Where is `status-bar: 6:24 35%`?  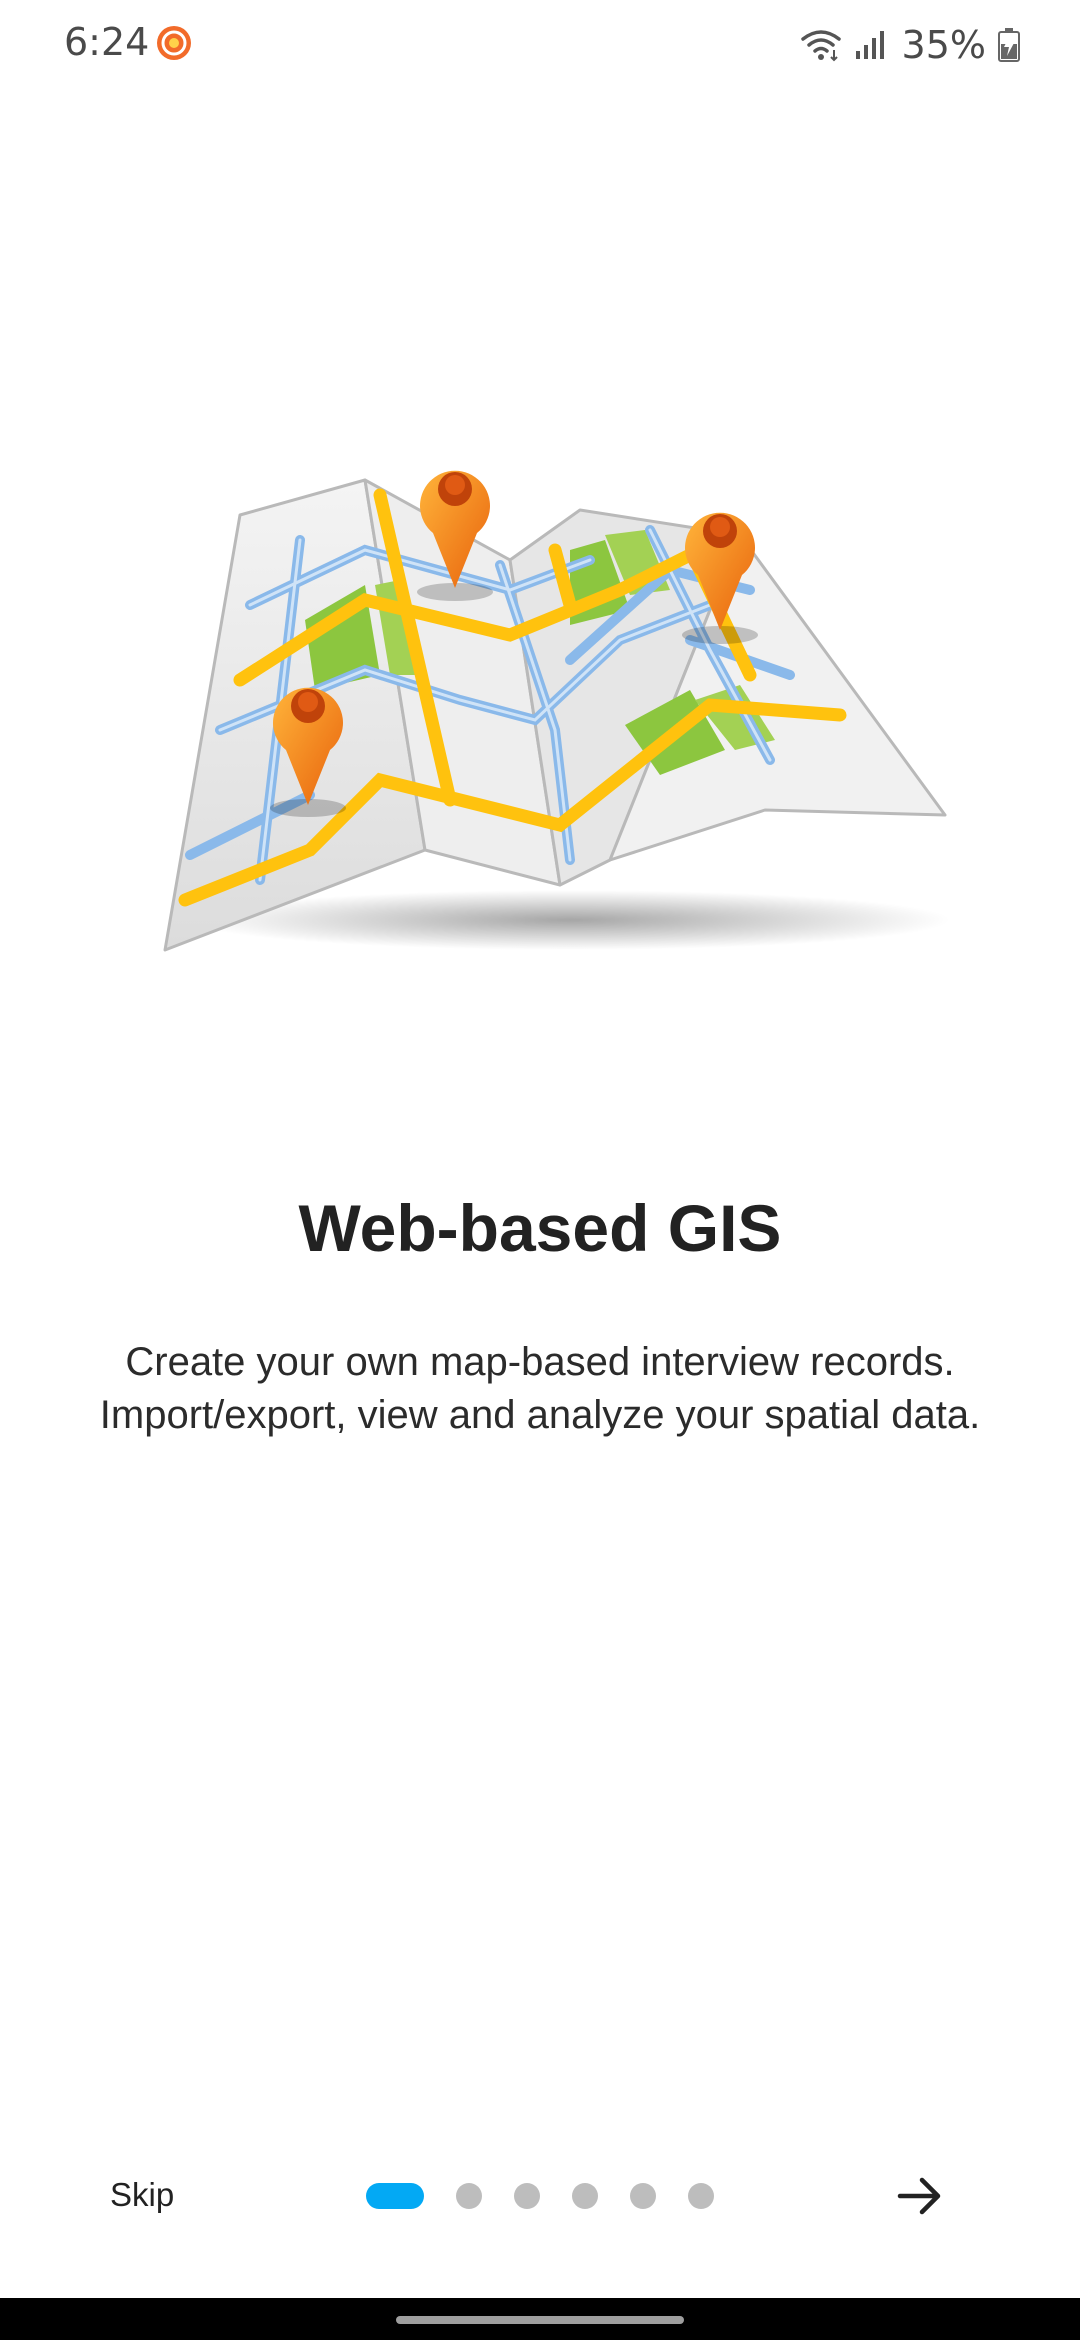 status-bar: 6:24 35% is located at coordinates (540, 45).